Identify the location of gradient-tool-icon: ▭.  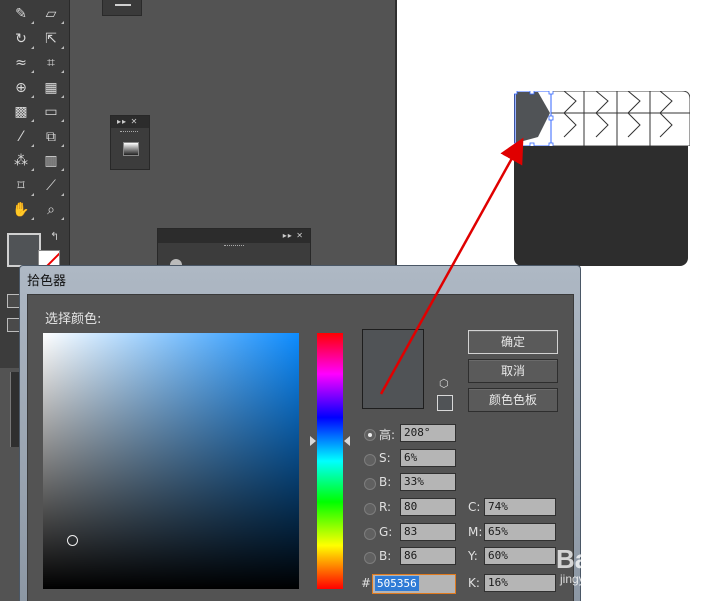
(52, 112).